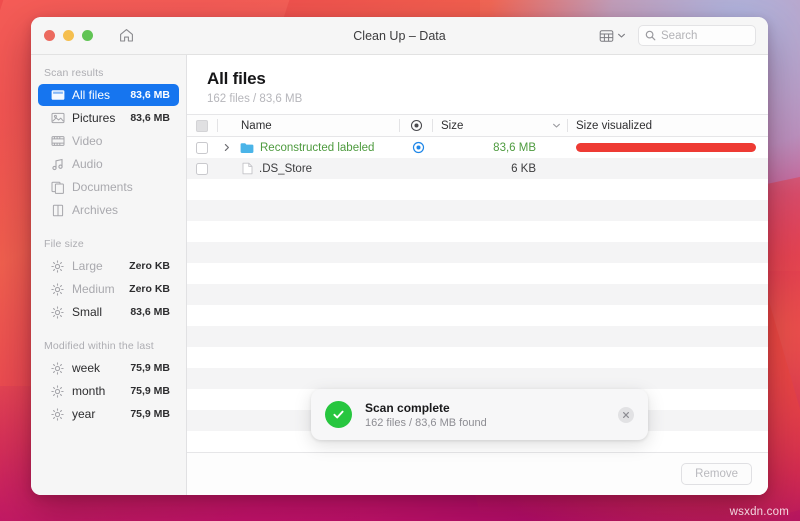  I want to click on sidebar-item-label: Medium, so click(93, 289).